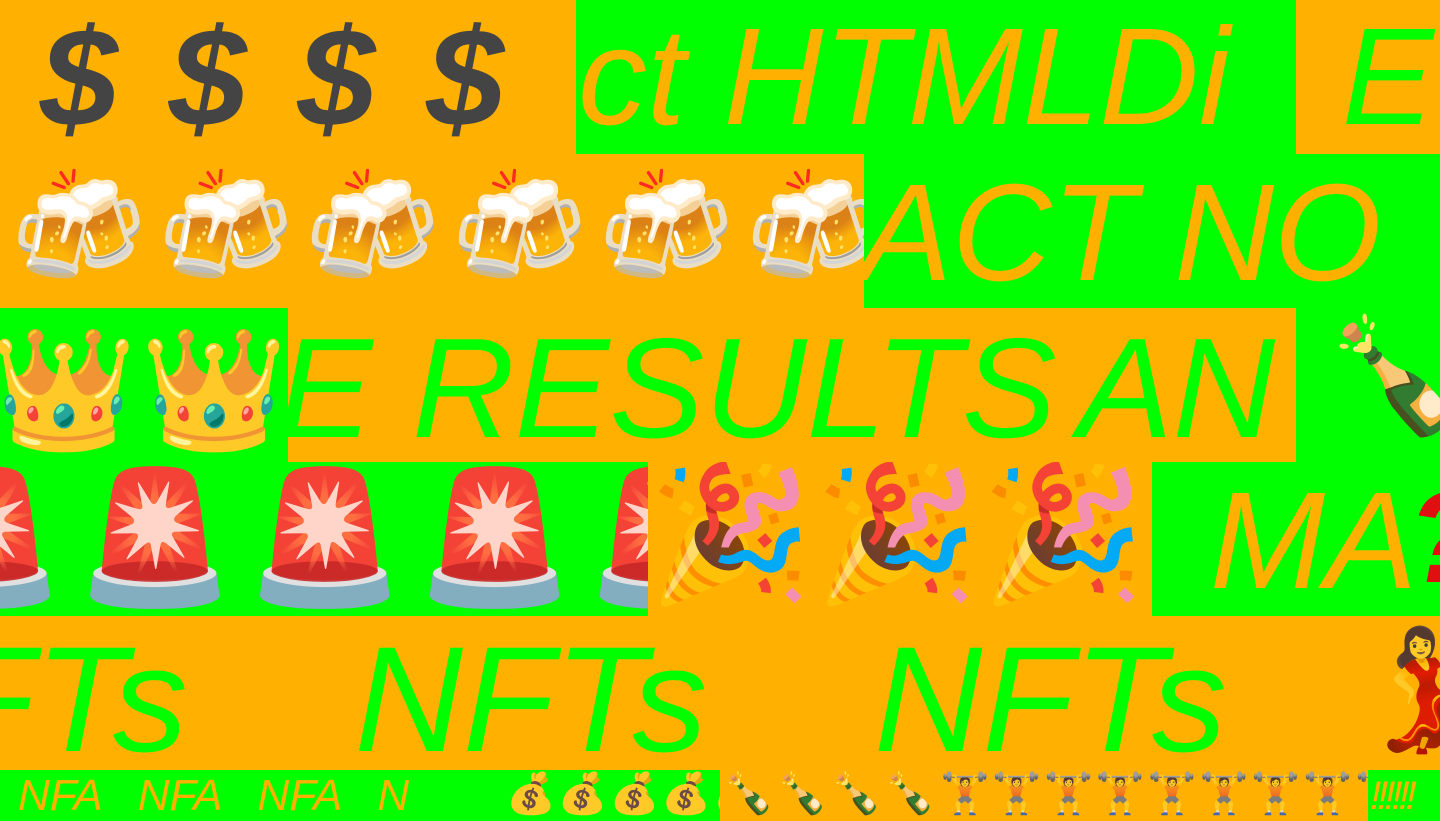 This screenshot has height=821, width=1440. I want to click on act-text: ACT NO, so click(1123, 232).